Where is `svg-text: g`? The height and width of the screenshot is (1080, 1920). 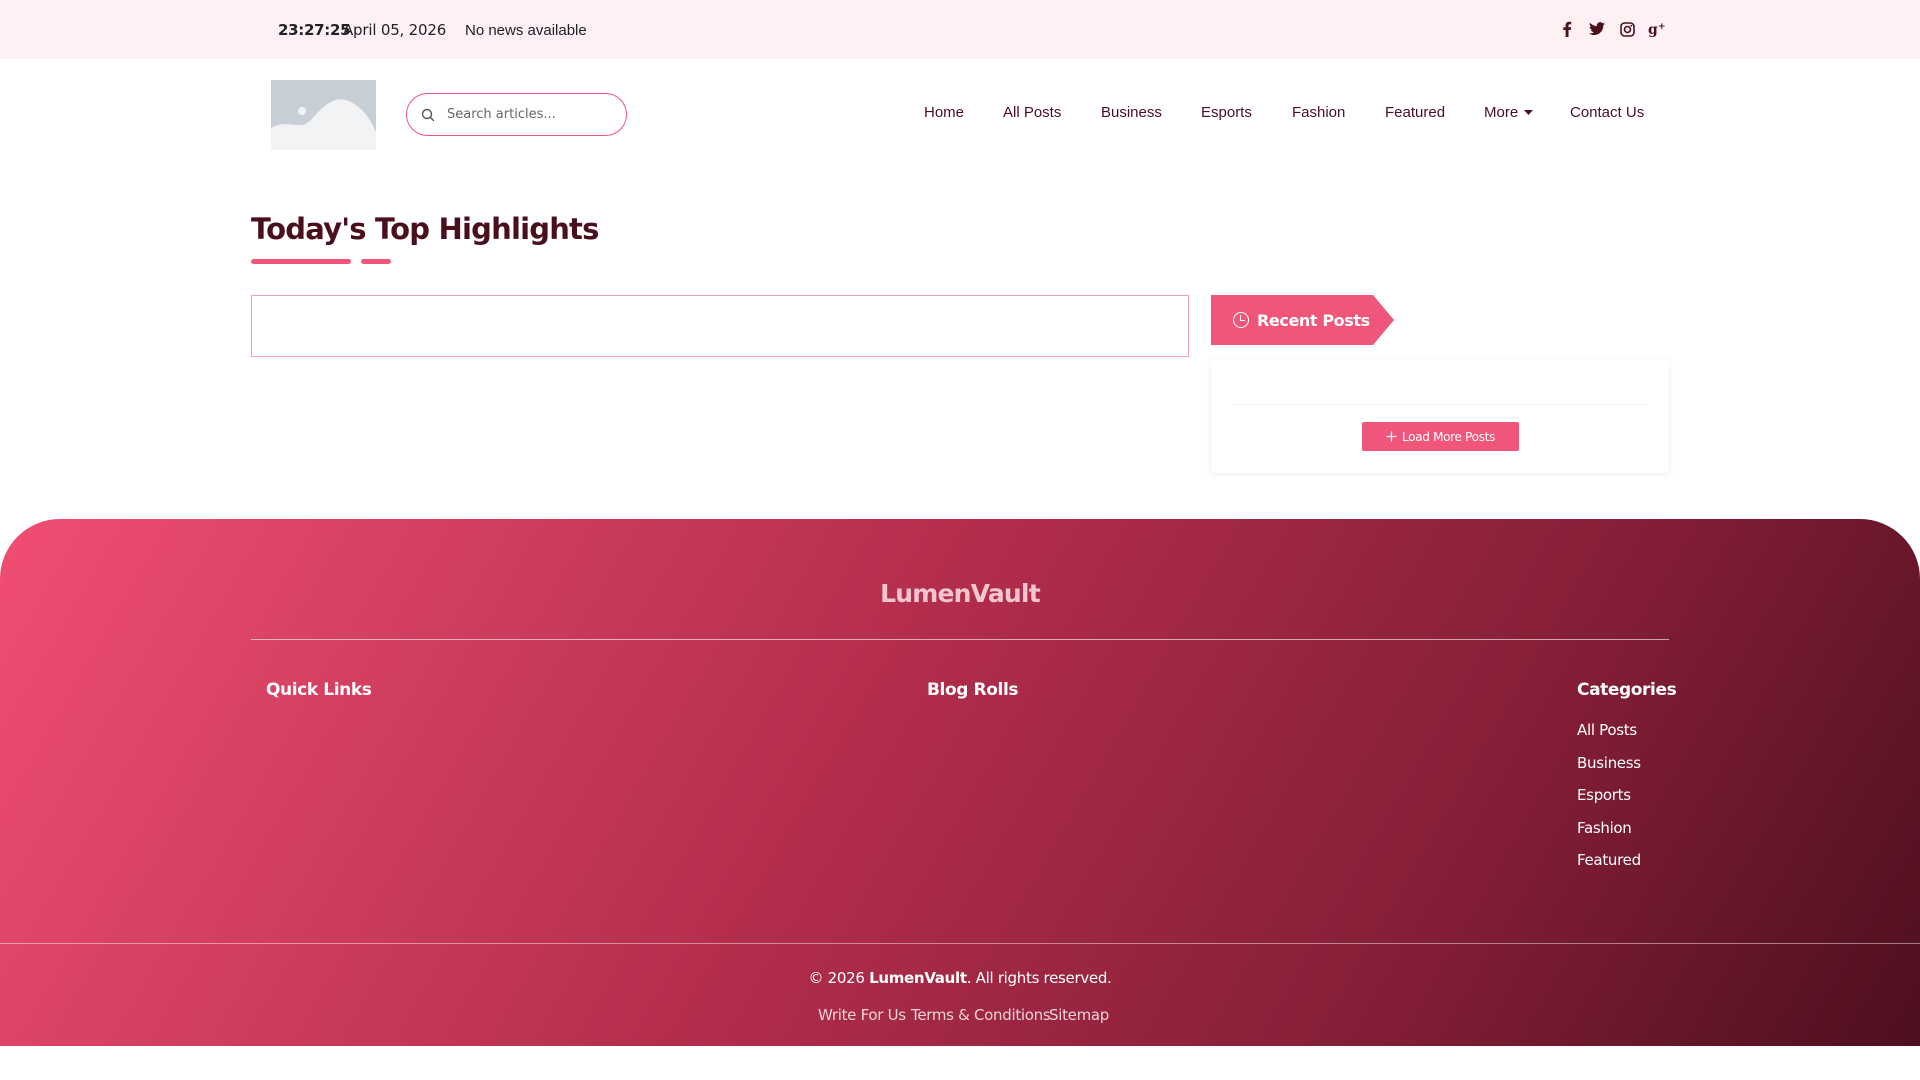
svg-text: g is located at coordinates (1653, 29).